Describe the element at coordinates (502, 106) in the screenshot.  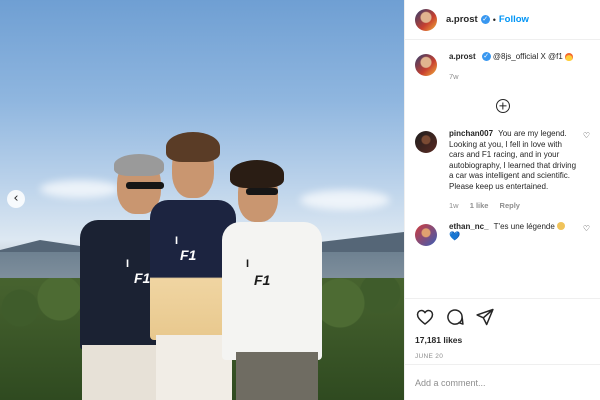
I see `plus-circle-icon` at that location.